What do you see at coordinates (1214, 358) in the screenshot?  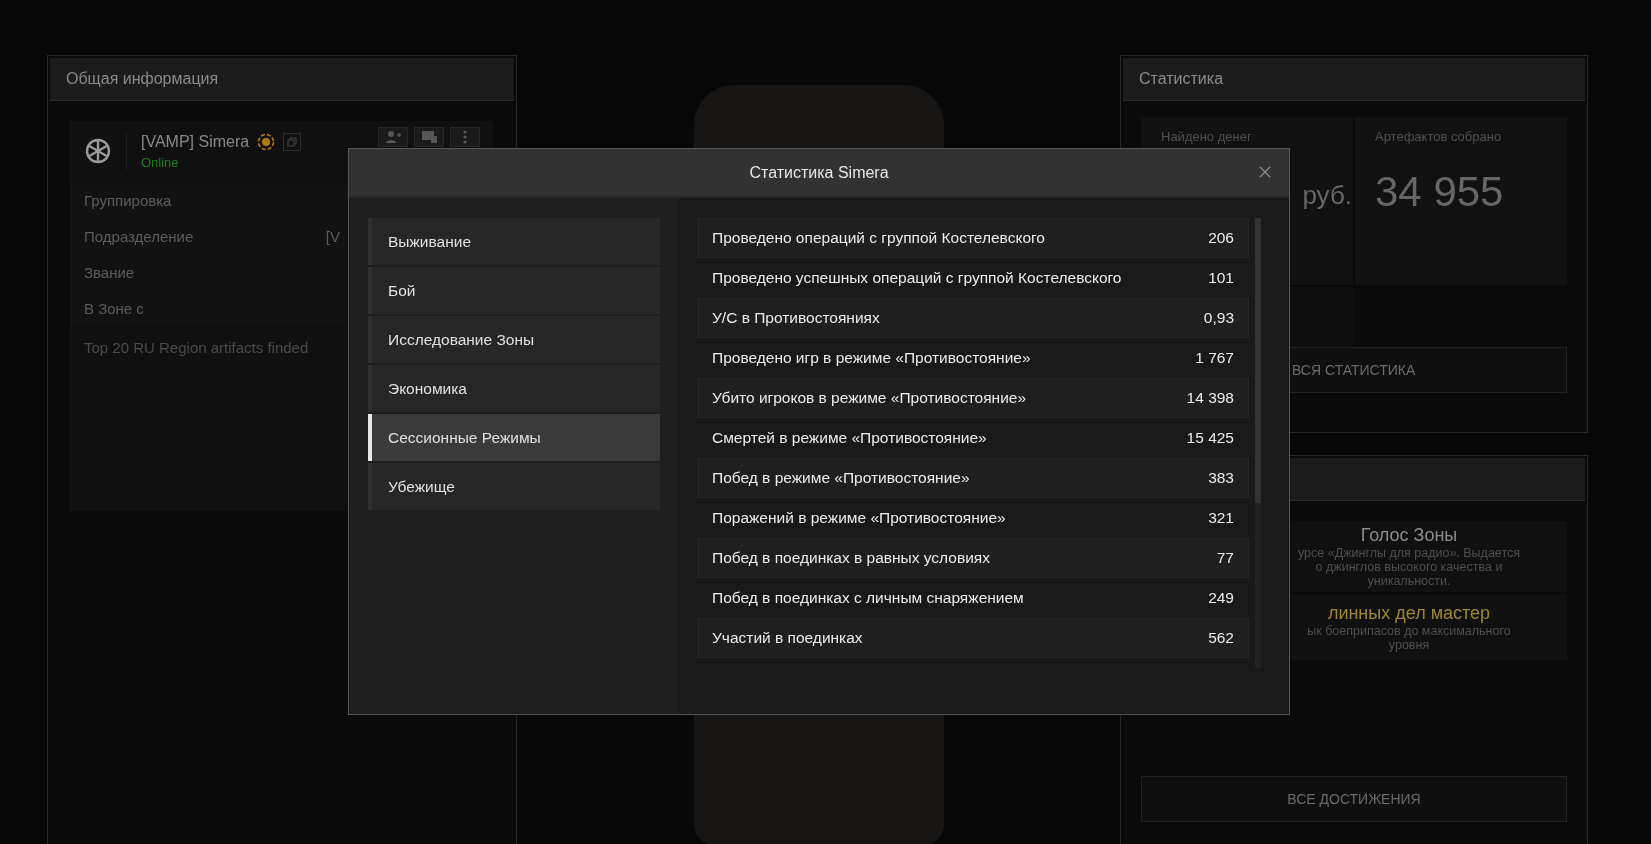 I see `stat-count: 1 767` at bounding box center [1214, 358].